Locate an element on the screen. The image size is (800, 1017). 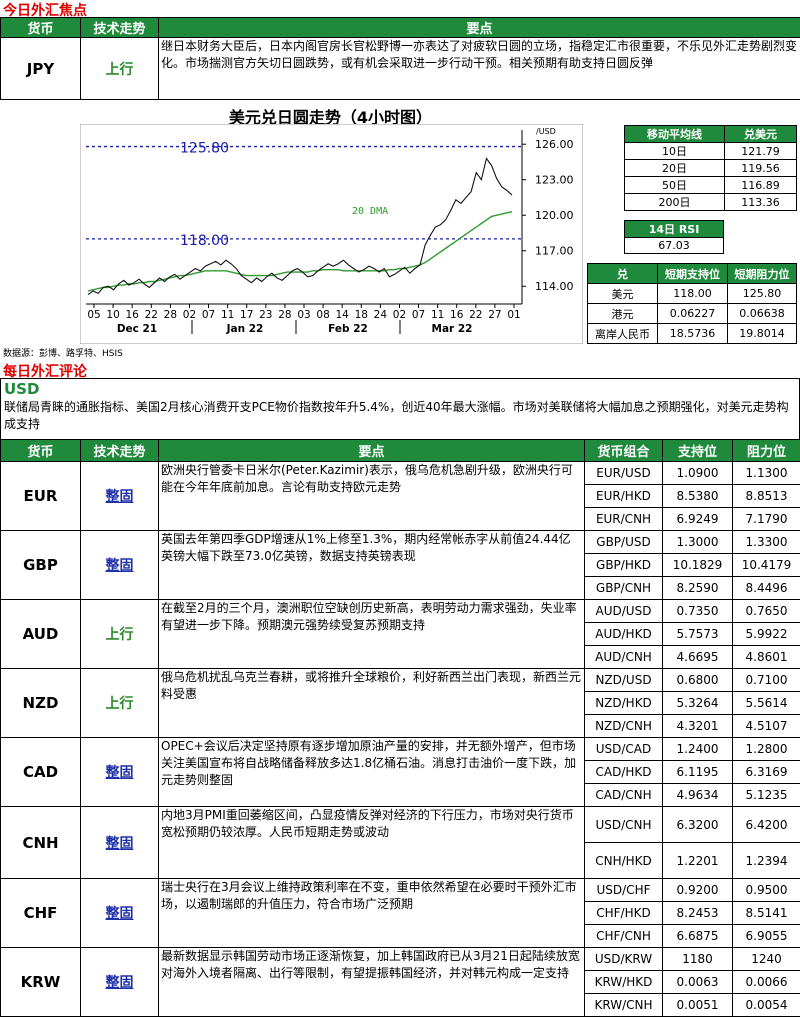
y-tick-label: 123.00 is located at coordinates (554, 180).